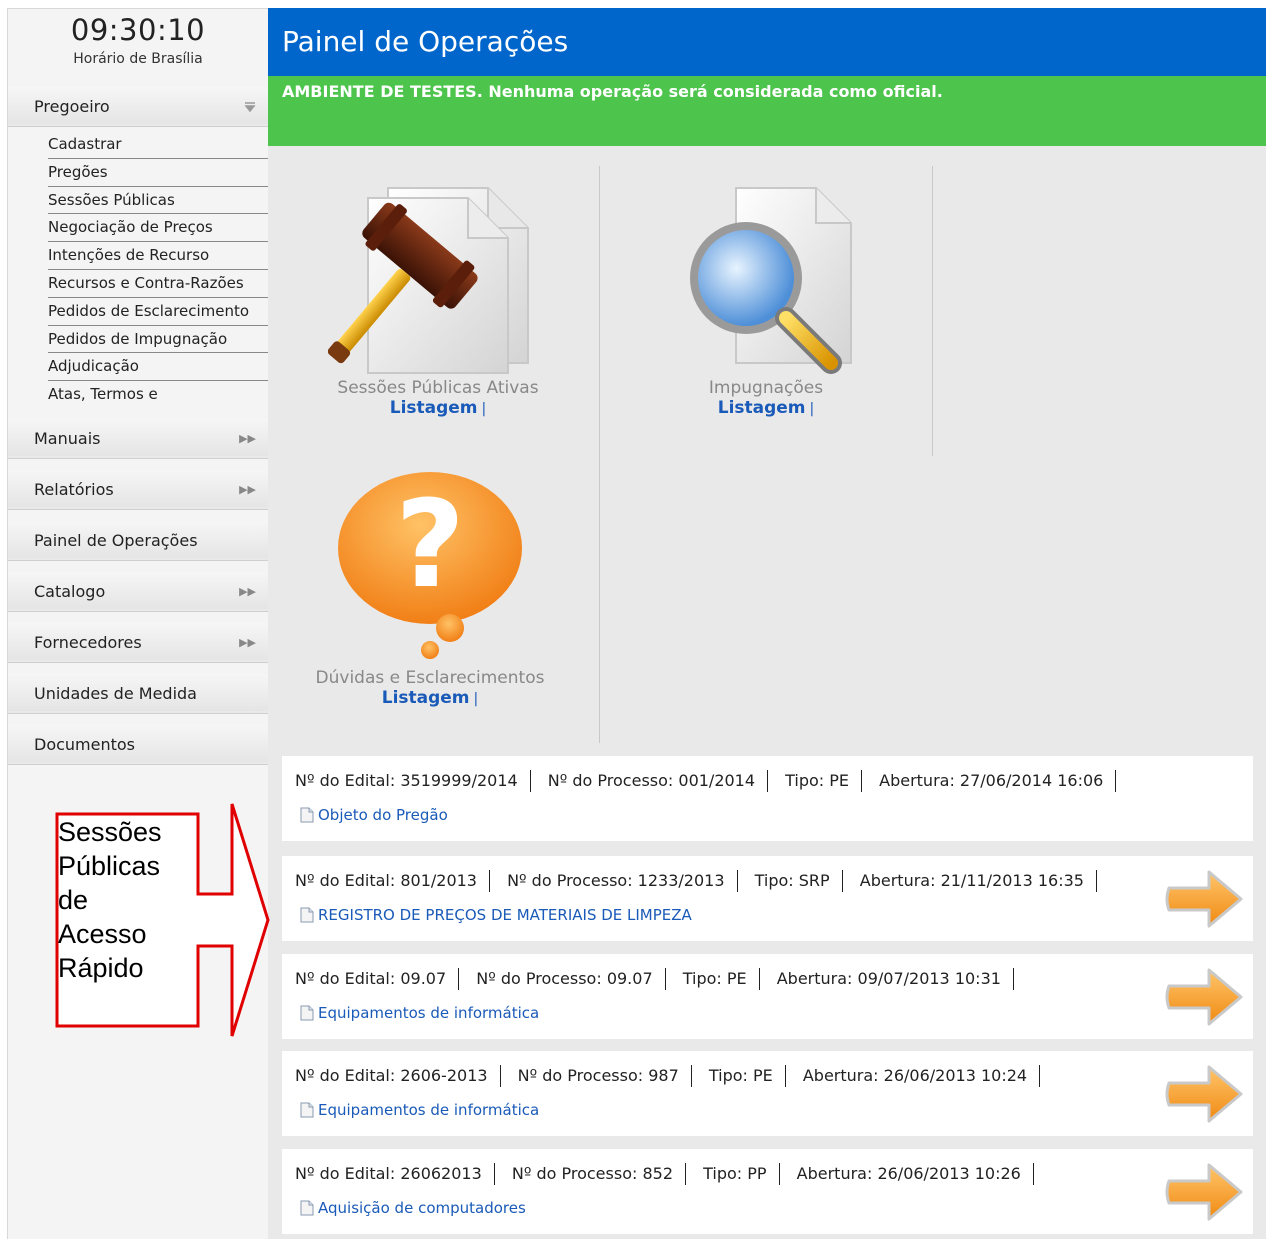 This screenshot has width=1266, height=1239. I want to click on submenu-atas-termos: Atas, Termos e, so click(158, 395).